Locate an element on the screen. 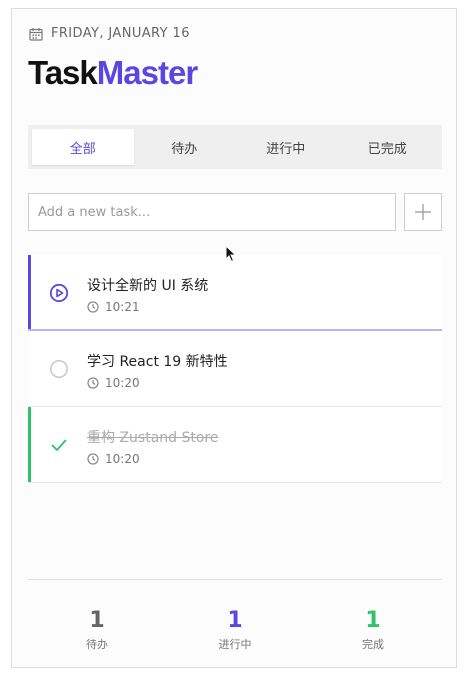 Image resolution: width=471 pixels, height=677 pixels. stat-in-progress: 1 进行中 is located at coordinates (235, 620).